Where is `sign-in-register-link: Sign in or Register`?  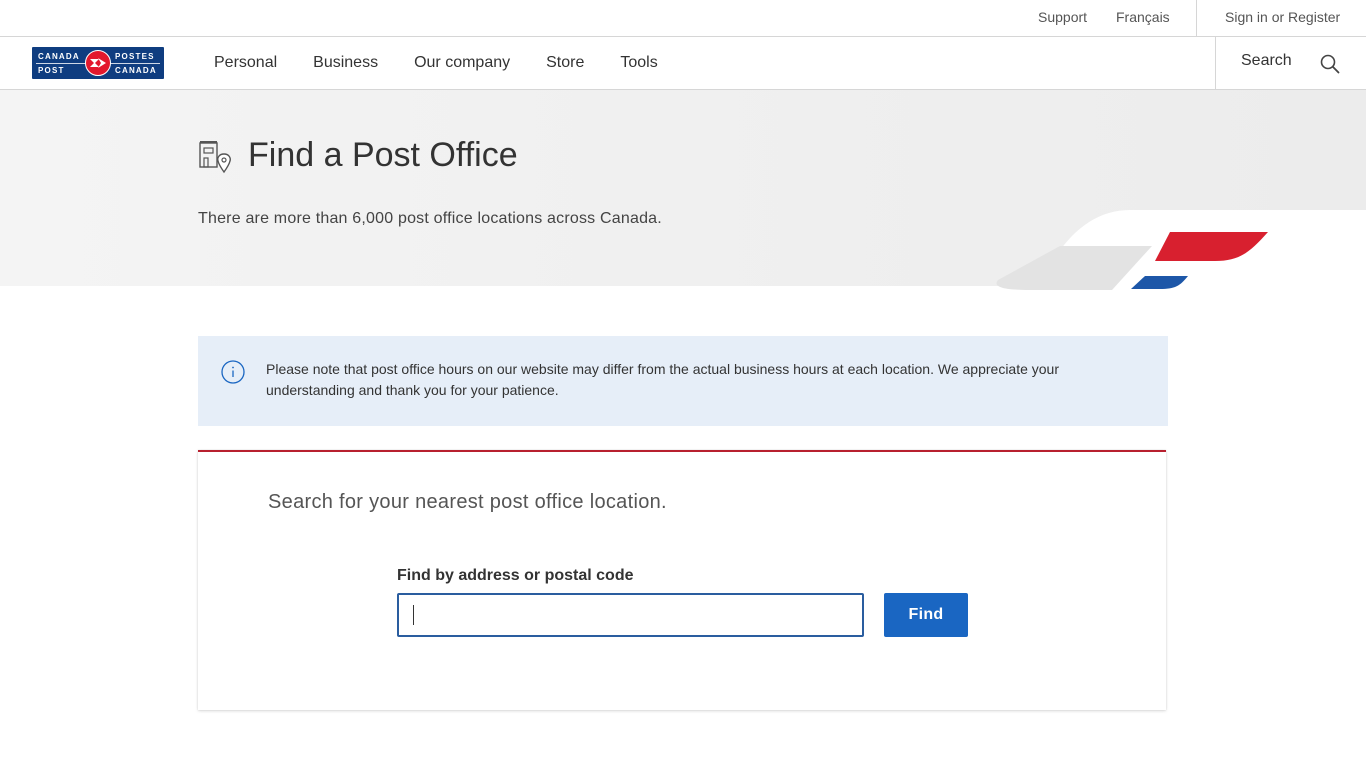
sign-in-register-link: Sign in or Register is located at coordinates (1282, 17).